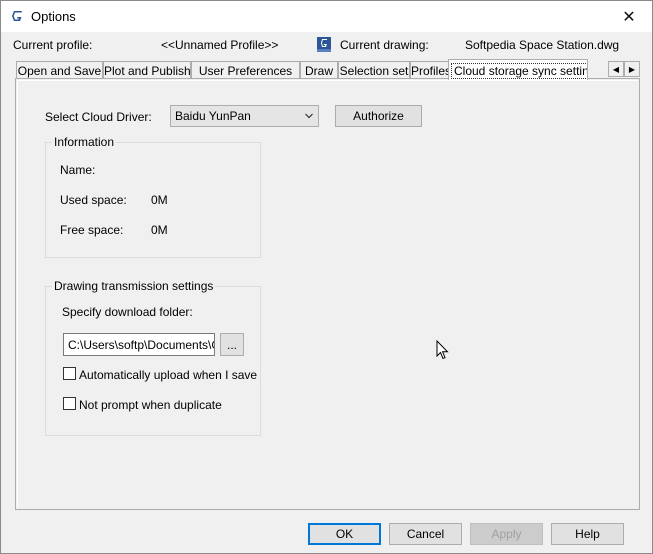 The width and height of the screenshot is (653, 554). I want to click on title-bar: Options ✕, so click(326, 16).